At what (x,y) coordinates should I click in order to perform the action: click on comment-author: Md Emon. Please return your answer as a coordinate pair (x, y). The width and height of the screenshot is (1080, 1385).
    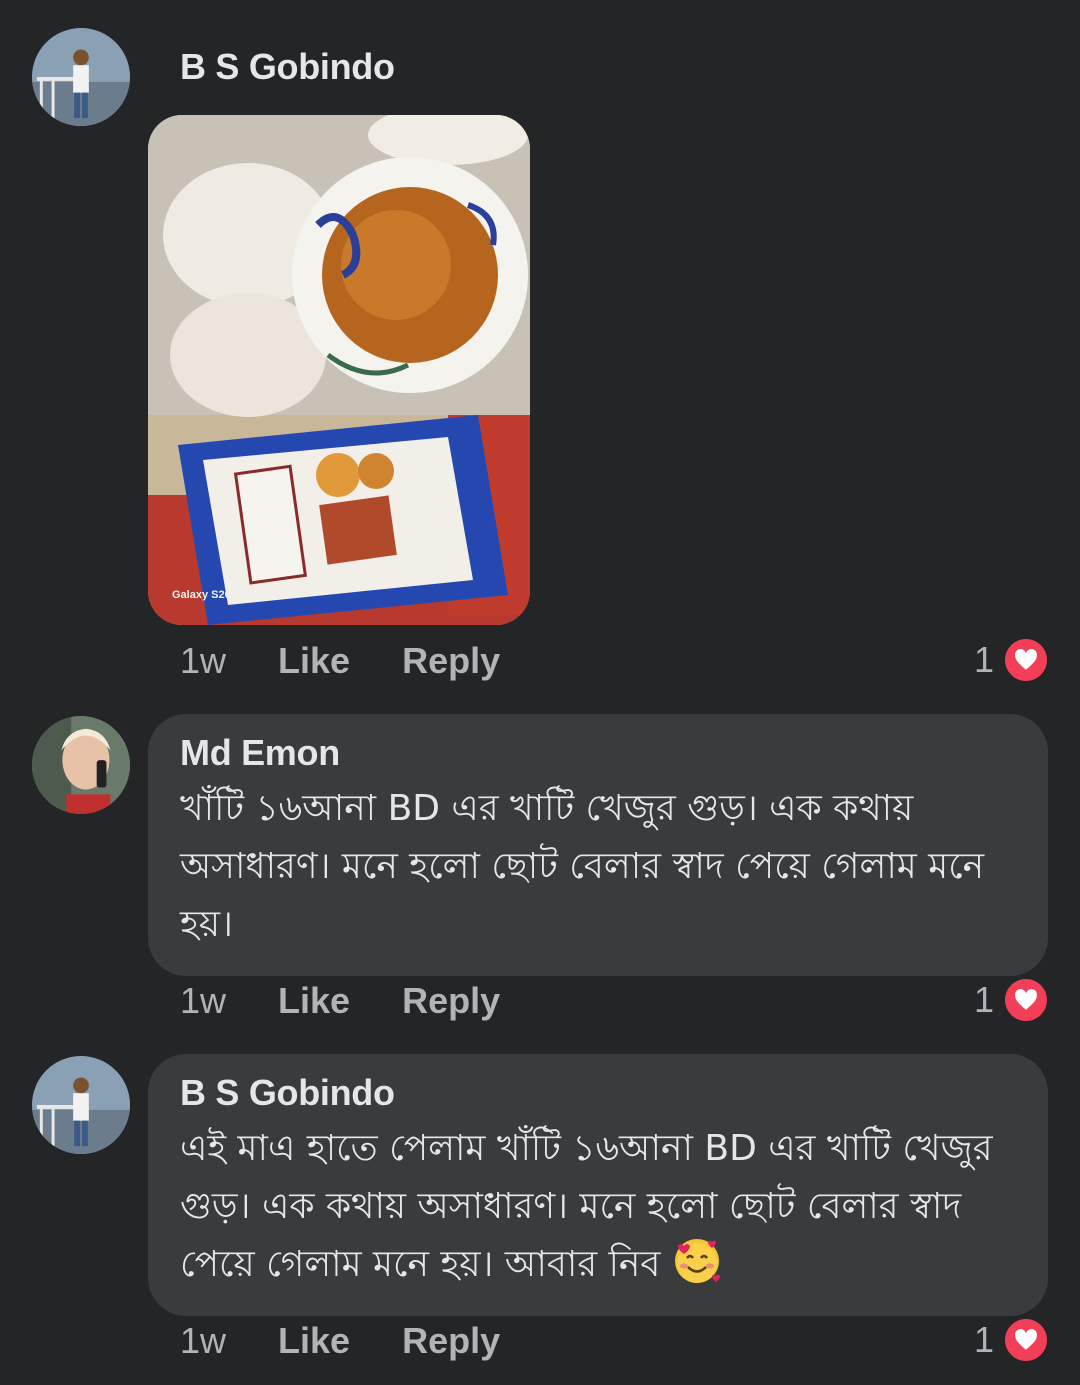
    Looking at the image, I should click on (598, 753).